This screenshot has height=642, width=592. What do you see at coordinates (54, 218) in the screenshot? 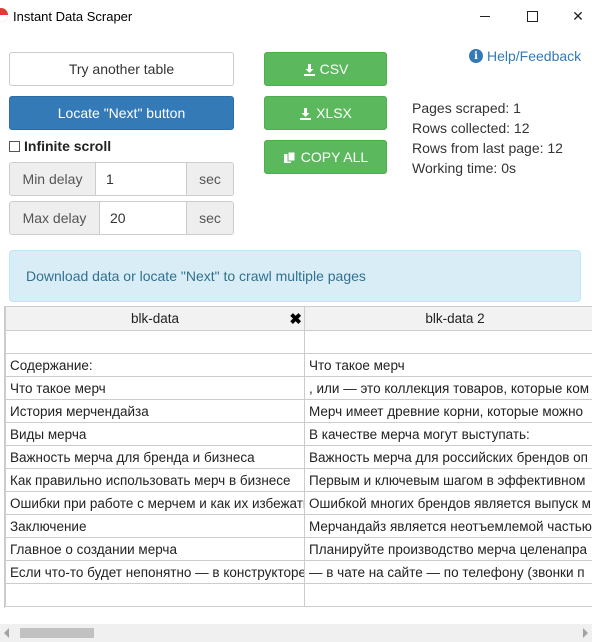
I see `max-delay-label: Max delay` at bounding box center [54, 218].